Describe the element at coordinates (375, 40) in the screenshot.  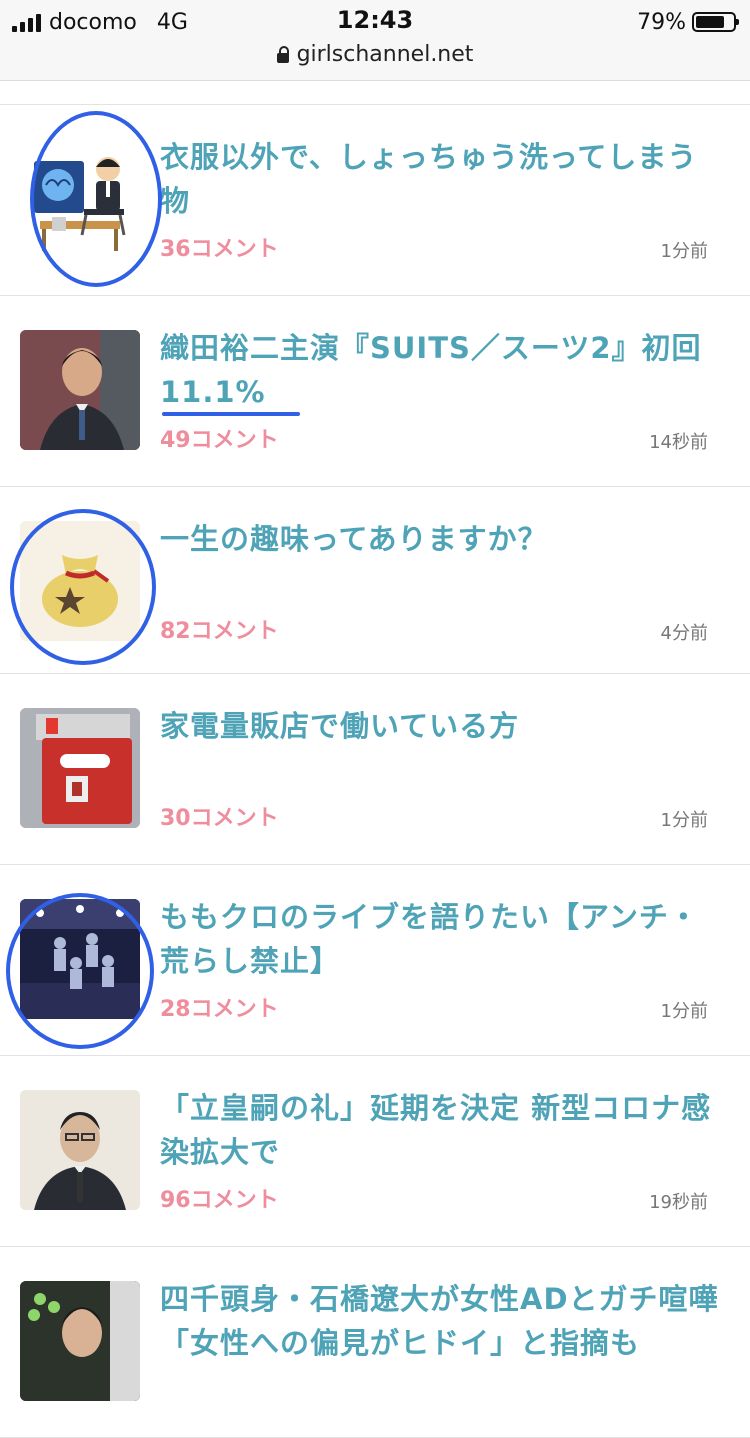
I see `status-bar: docomo 4G 12:43 79% girlschannel.net` at that location.